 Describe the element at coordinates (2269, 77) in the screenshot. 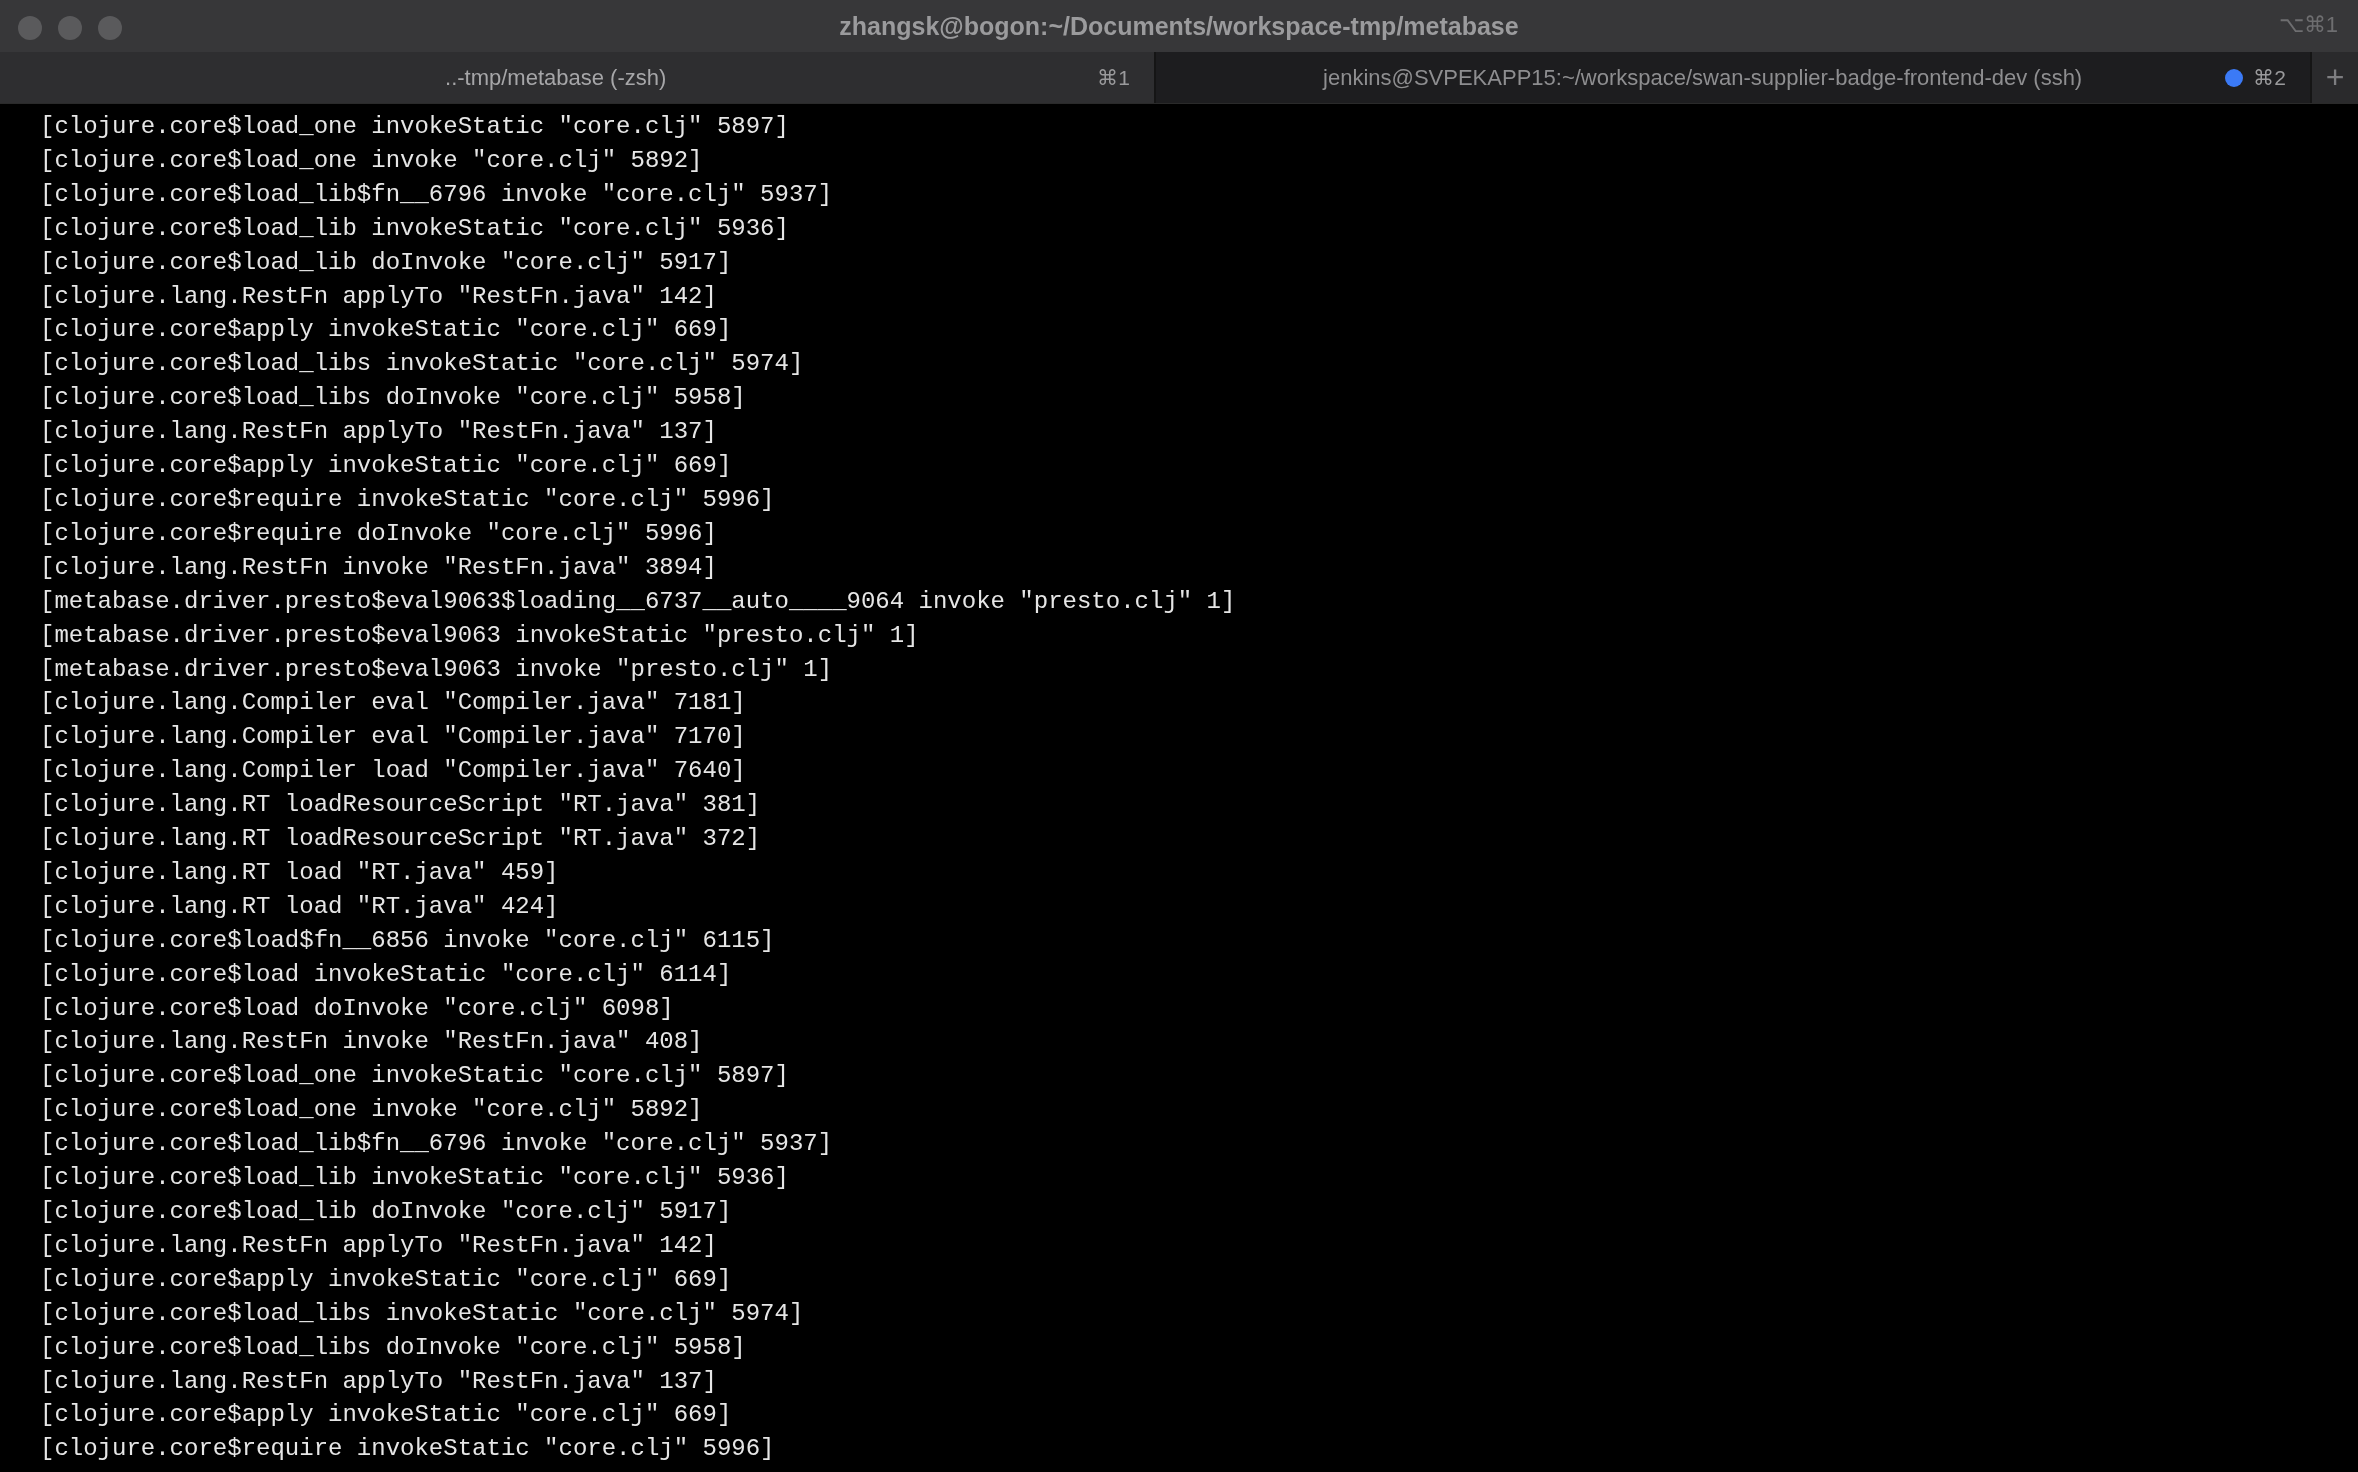

I see `tab-shortcut: ⌘2` at that location.